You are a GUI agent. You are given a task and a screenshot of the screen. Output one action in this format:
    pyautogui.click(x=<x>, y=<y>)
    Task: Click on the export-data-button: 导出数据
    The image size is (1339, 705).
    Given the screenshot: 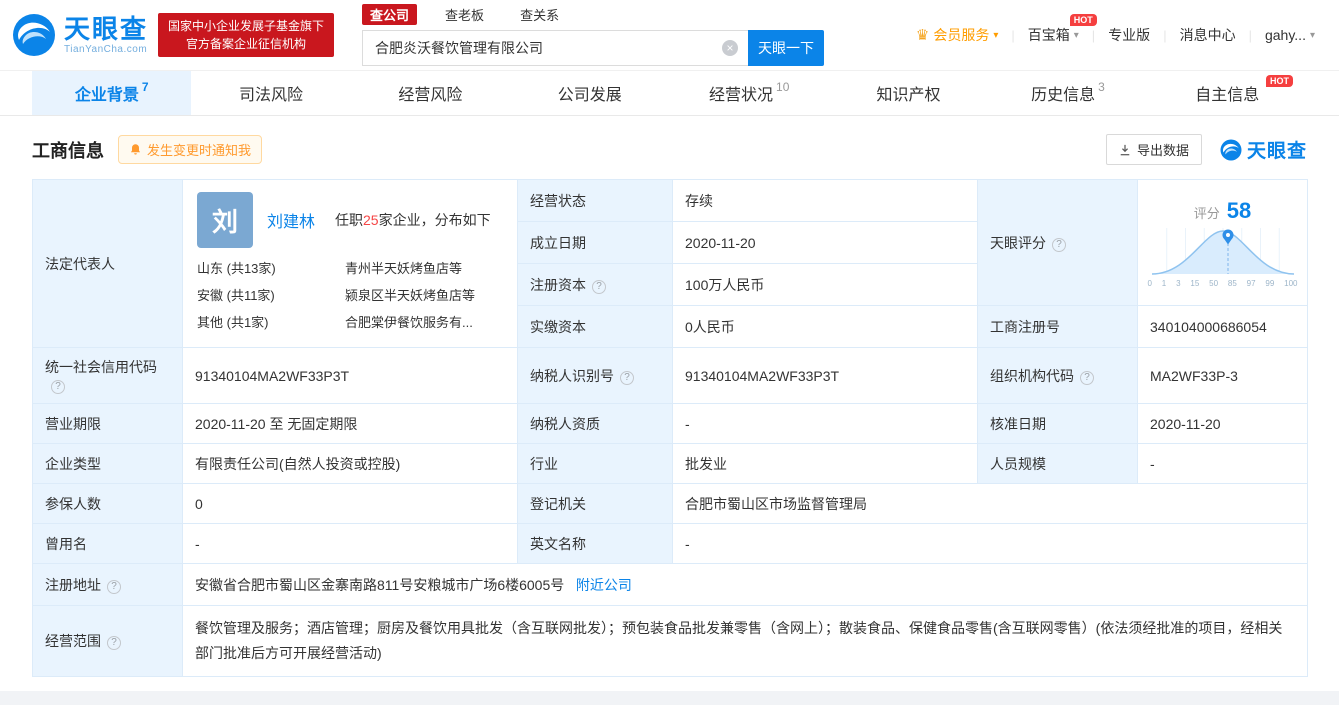 What is the action you would take?
    pyautogui.click(x=1153, y=149)
    